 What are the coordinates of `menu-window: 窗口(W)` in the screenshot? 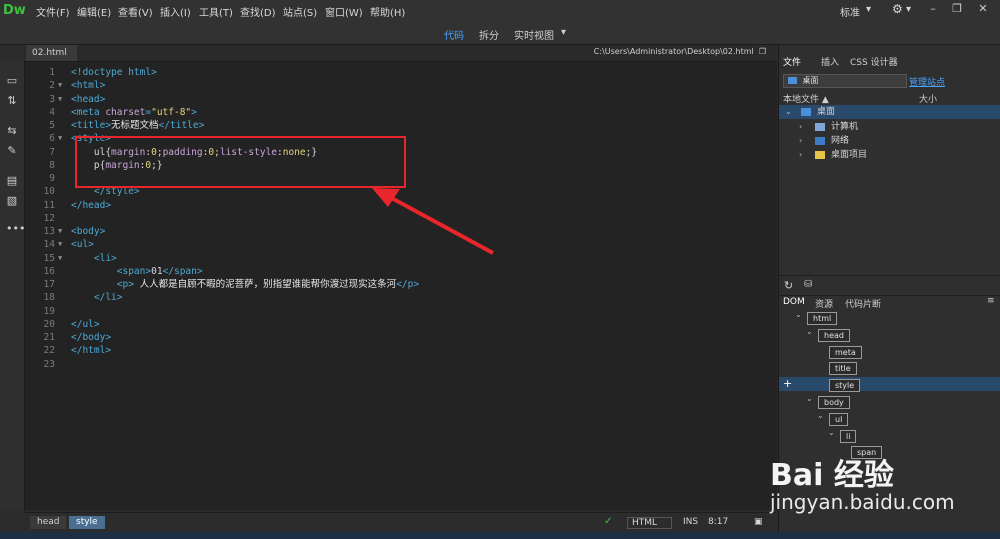 It's located at (344, 11).